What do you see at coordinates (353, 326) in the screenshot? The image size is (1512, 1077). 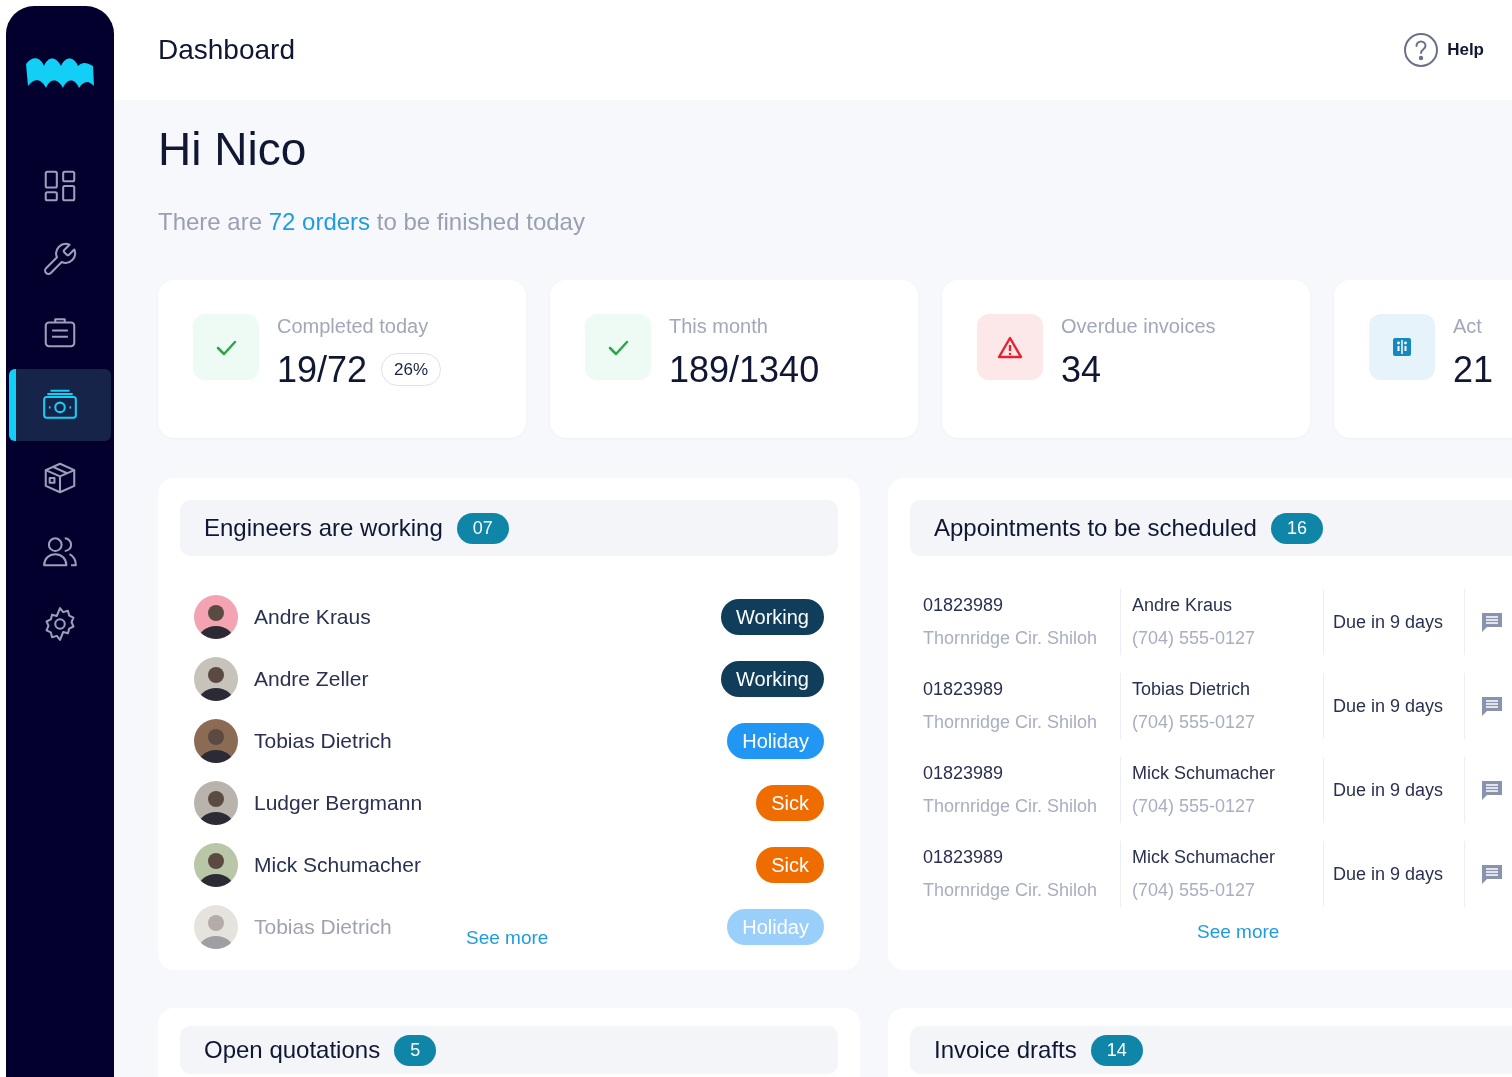 I see `stat-label: Completed today` at bounding box center [353, 326].